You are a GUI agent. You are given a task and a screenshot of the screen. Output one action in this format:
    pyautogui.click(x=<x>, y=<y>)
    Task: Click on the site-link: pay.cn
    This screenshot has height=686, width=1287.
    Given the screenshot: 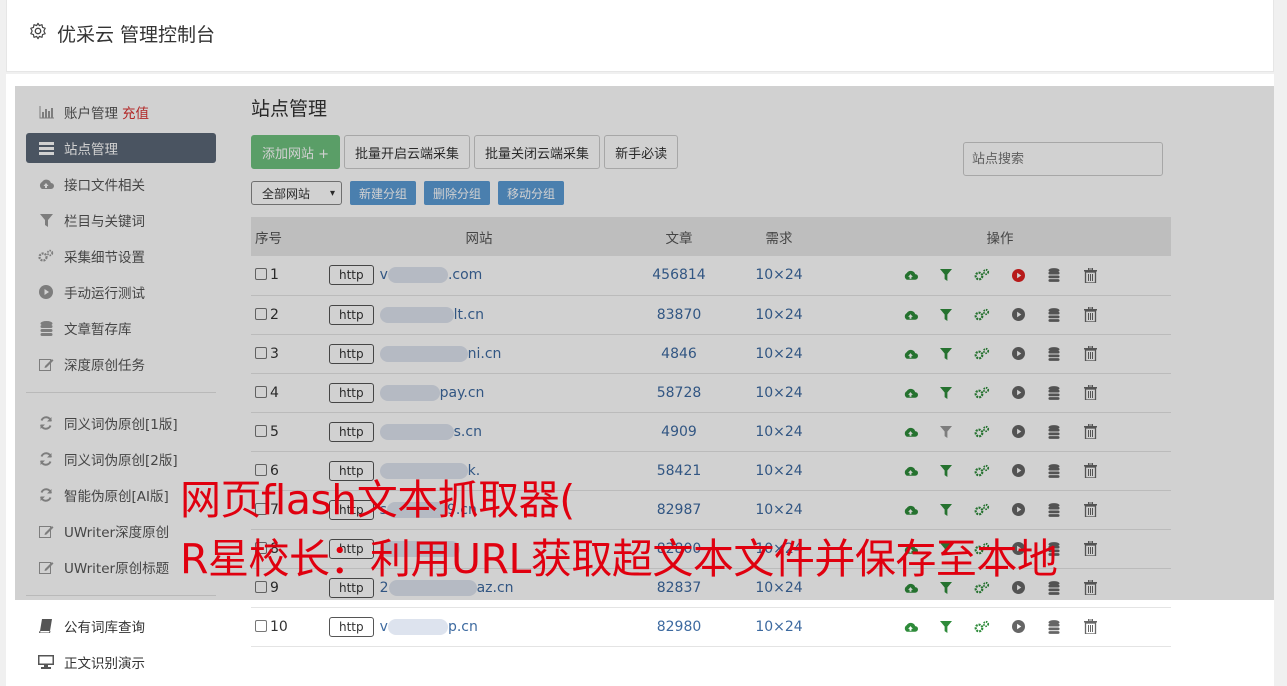 What is the action you would take?
    pyautogui.click(x=431, y=392)
    